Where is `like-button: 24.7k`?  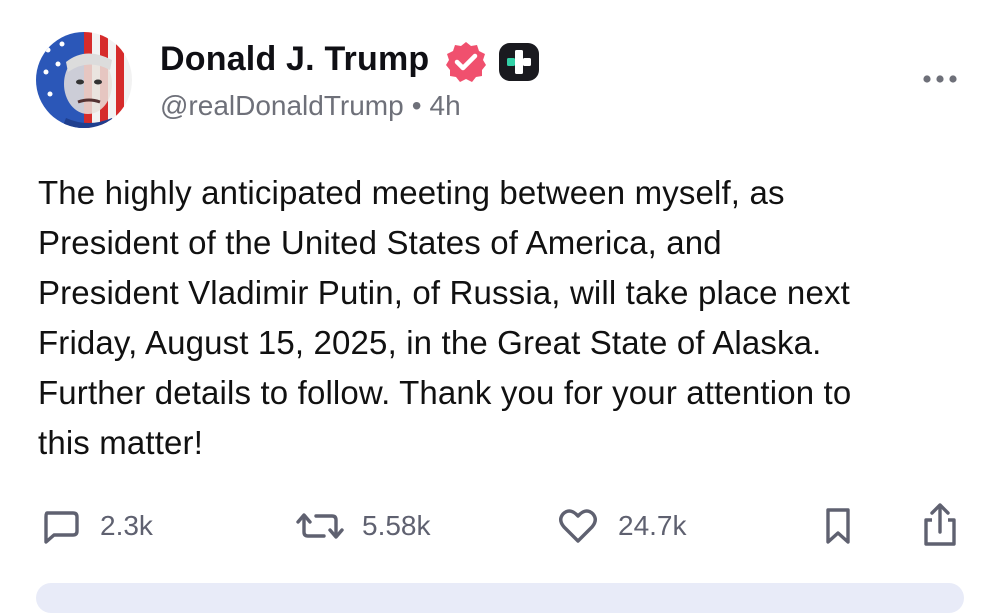 like-button: 24.7k is located at coordinates (621, 526).